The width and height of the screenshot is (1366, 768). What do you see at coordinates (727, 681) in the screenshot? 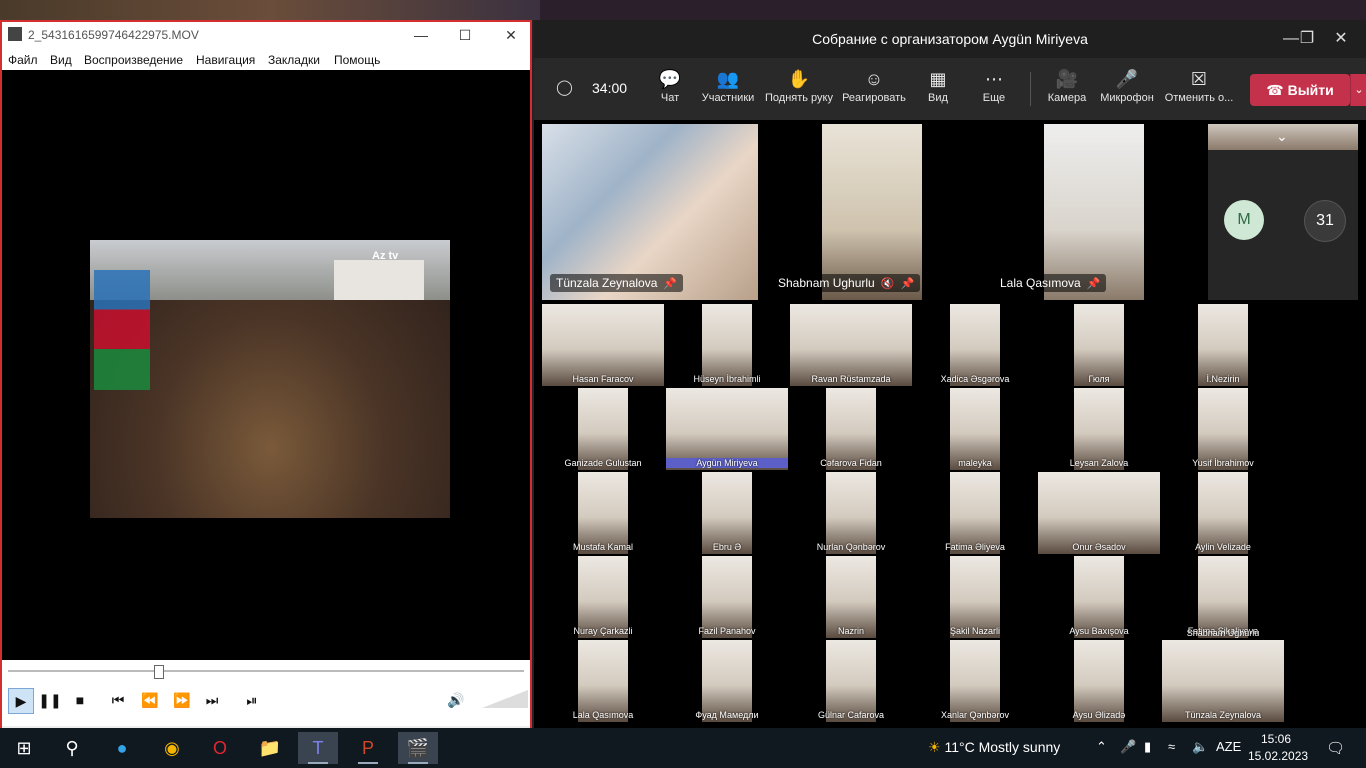
I see `gallery-tile: Фуад Мамедли` at bounding box center [727, 681].